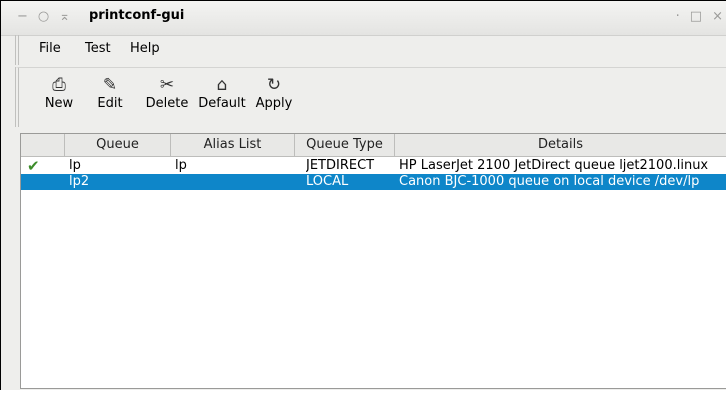  I want to click on maximize-icon: □, so click(696, 16).